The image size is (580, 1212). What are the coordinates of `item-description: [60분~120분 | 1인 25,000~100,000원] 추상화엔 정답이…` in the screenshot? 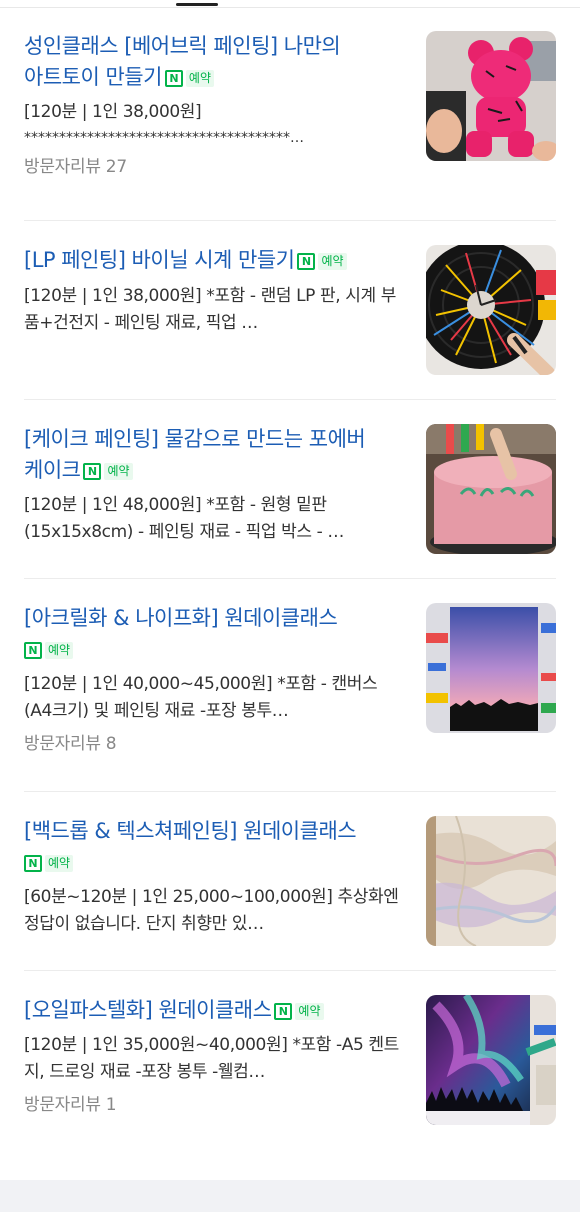 It's located at (211, 910).